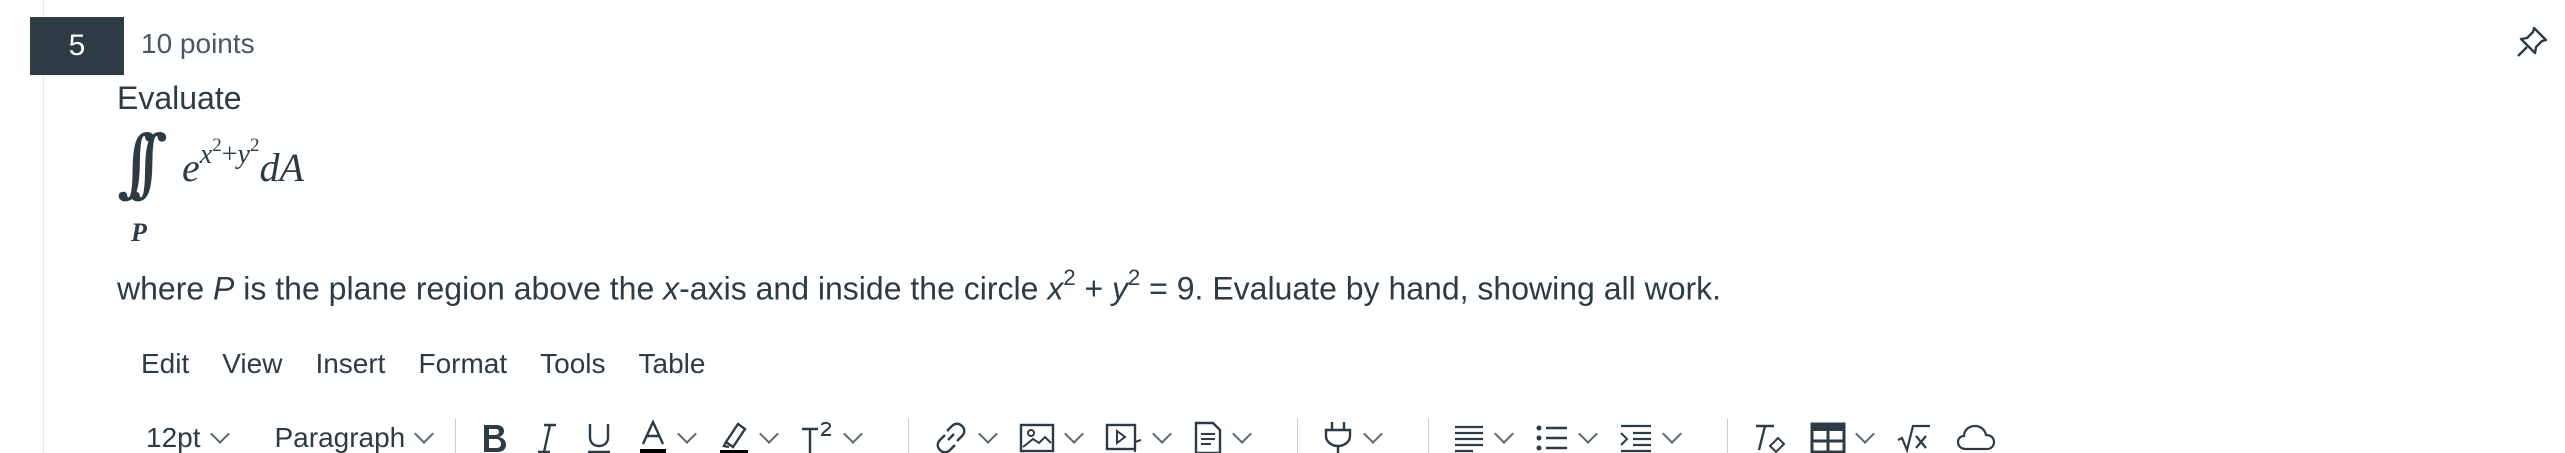 This screenshot has height=453, width=2565. I want to click on menu-view: View, so click(252, 364).